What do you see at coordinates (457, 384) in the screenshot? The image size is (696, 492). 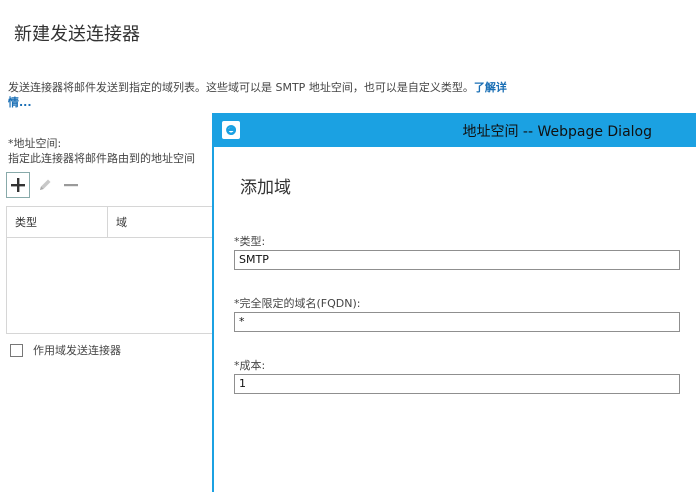 I see `cost-field: 1` at bounding box center [457, 384].